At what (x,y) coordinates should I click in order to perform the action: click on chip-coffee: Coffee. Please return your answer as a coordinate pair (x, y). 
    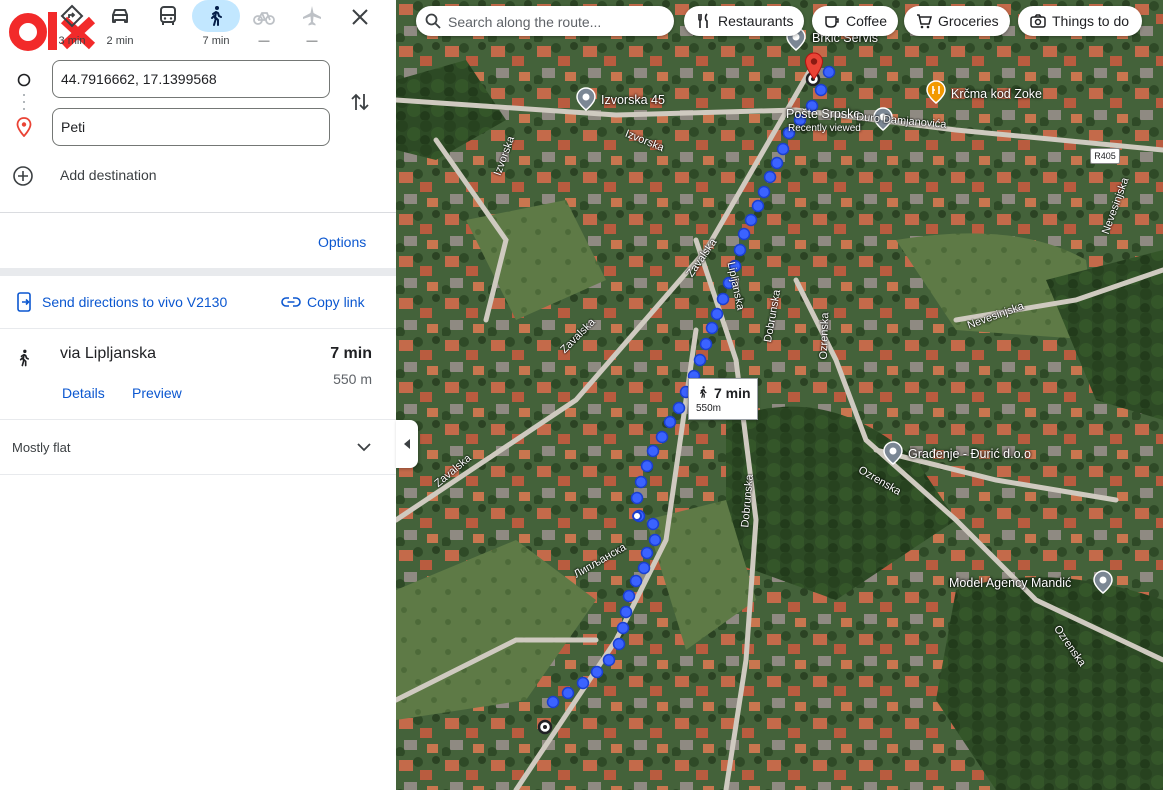
    Looking at the image, I should click on (855, 21).